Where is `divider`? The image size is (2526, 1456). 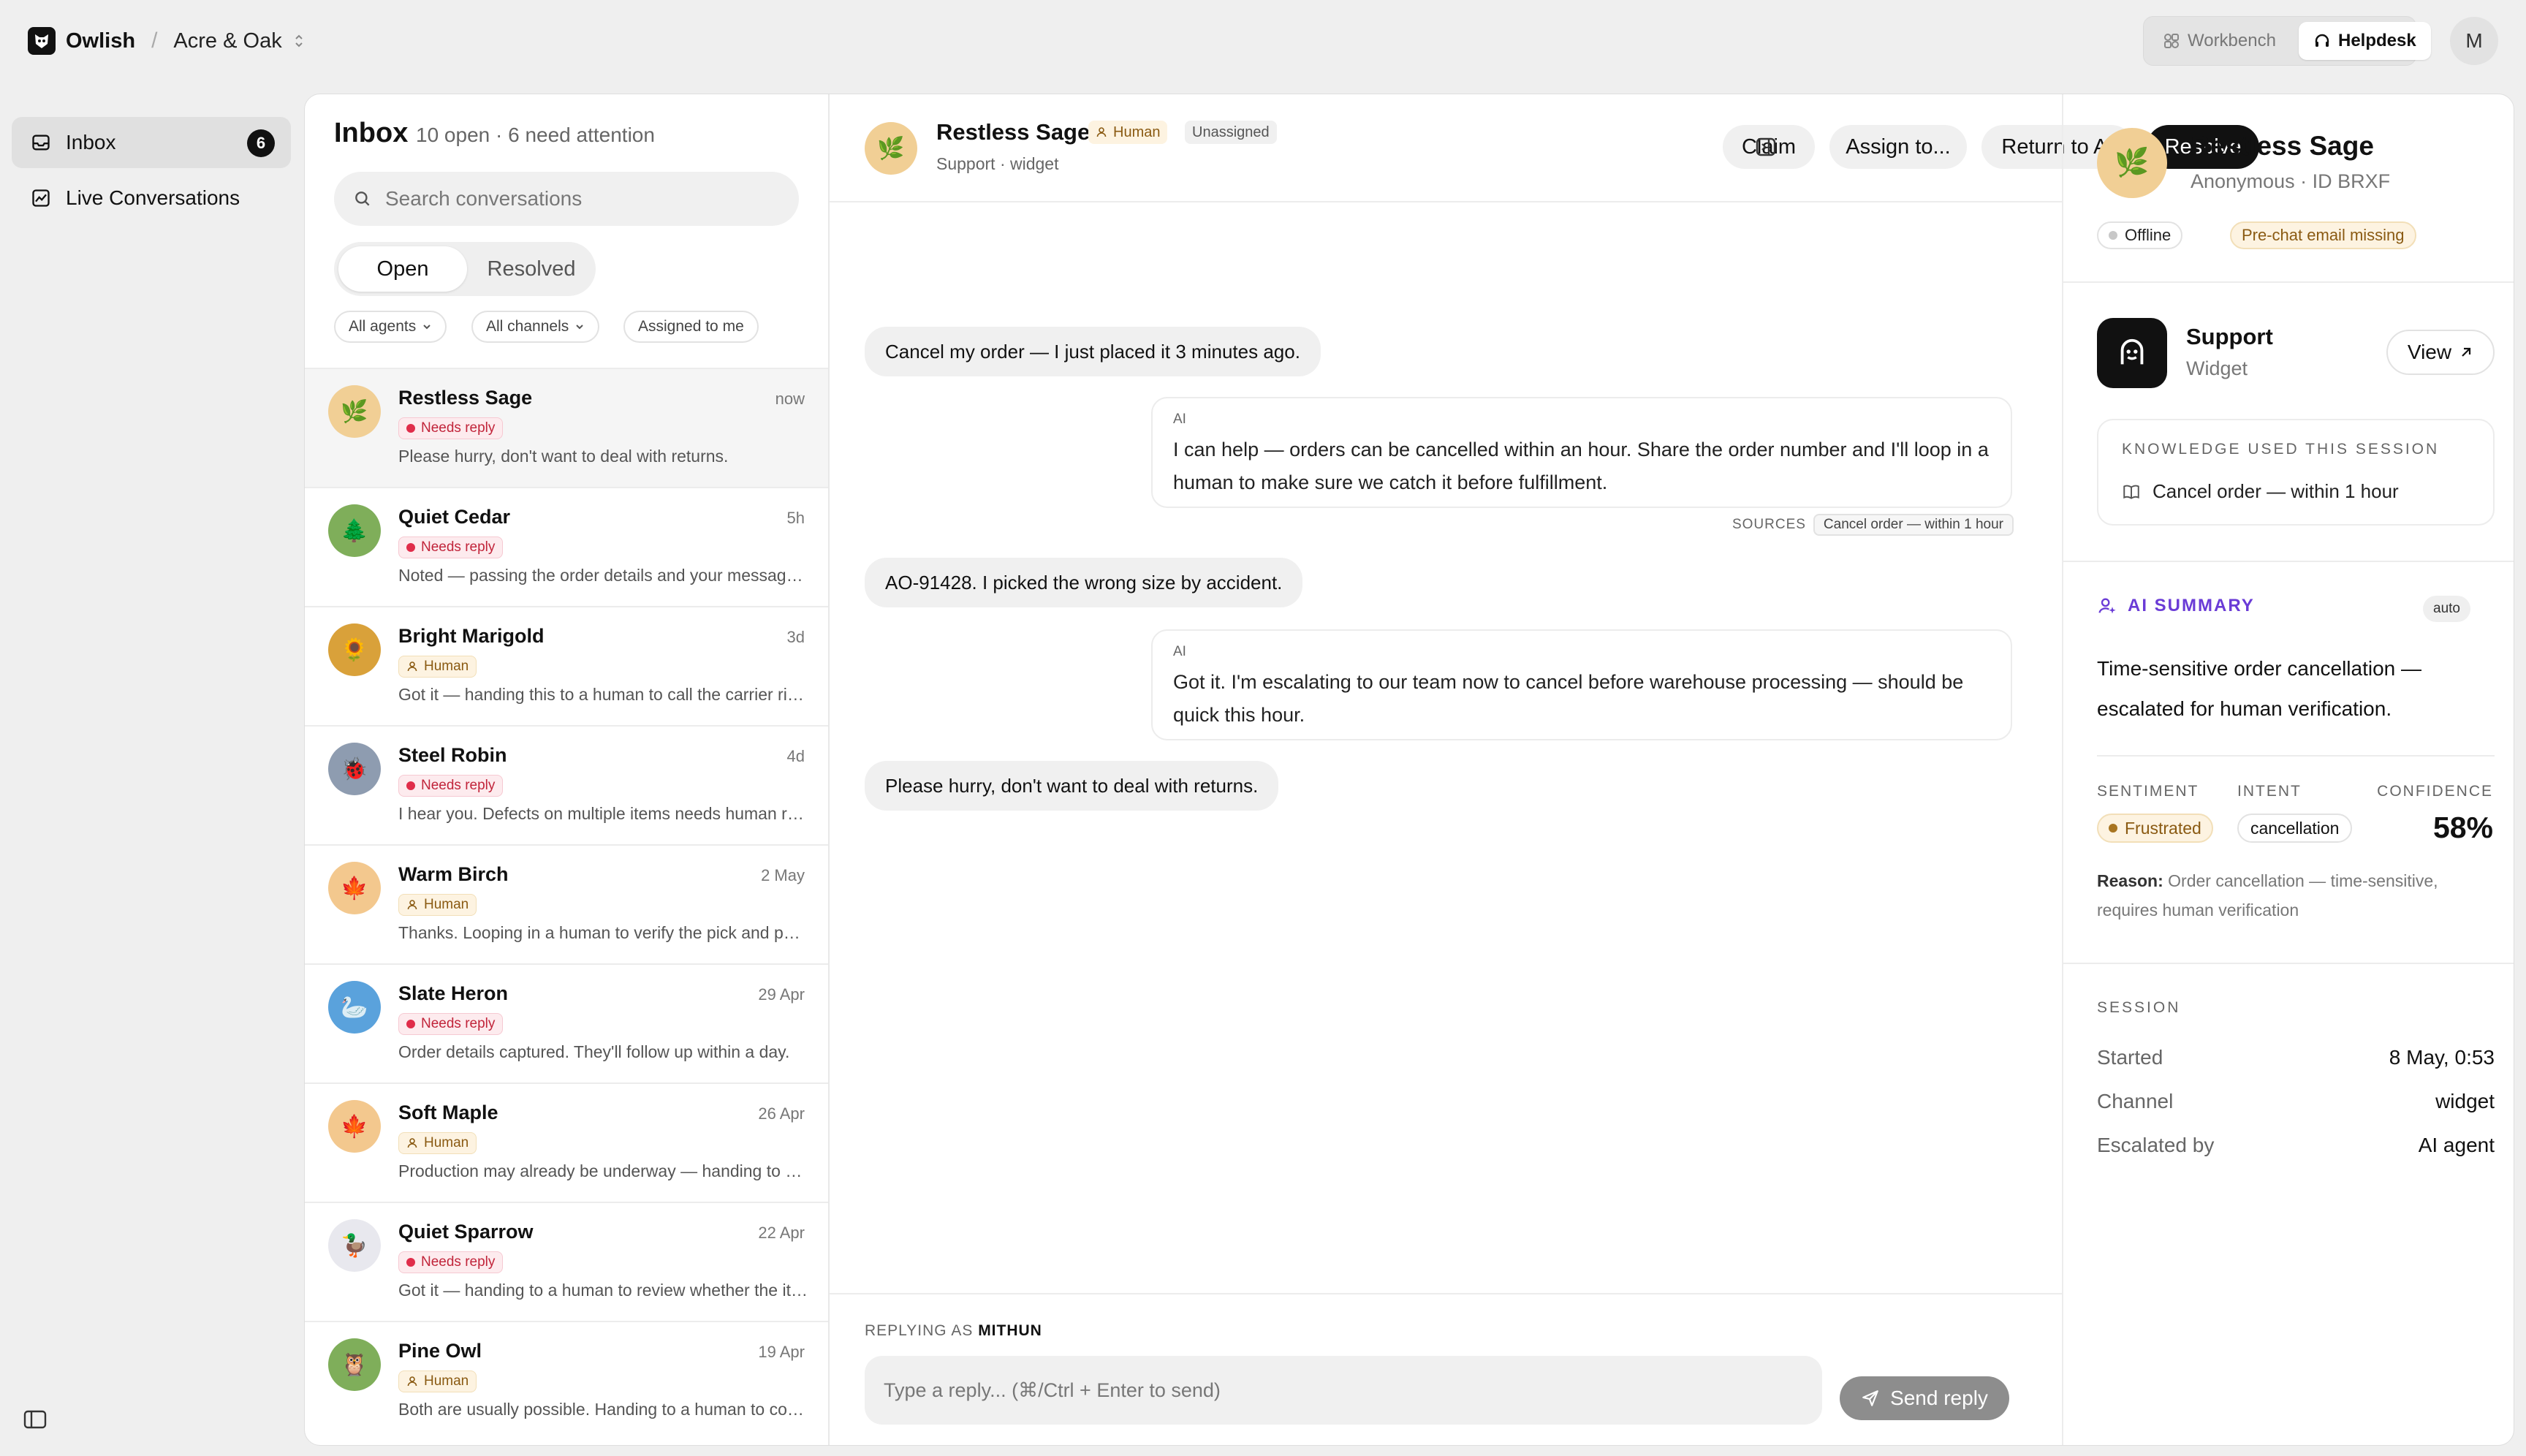 divider is located at coordinates (2288, 561).